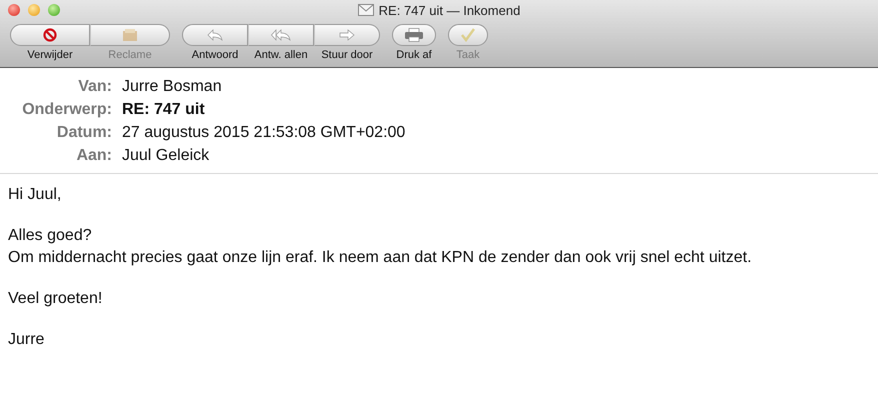  What do you see at coordinates (56, 299) in the screenshot?
I see `message-text: Veel groeten!` at bounding box center [56, 299].